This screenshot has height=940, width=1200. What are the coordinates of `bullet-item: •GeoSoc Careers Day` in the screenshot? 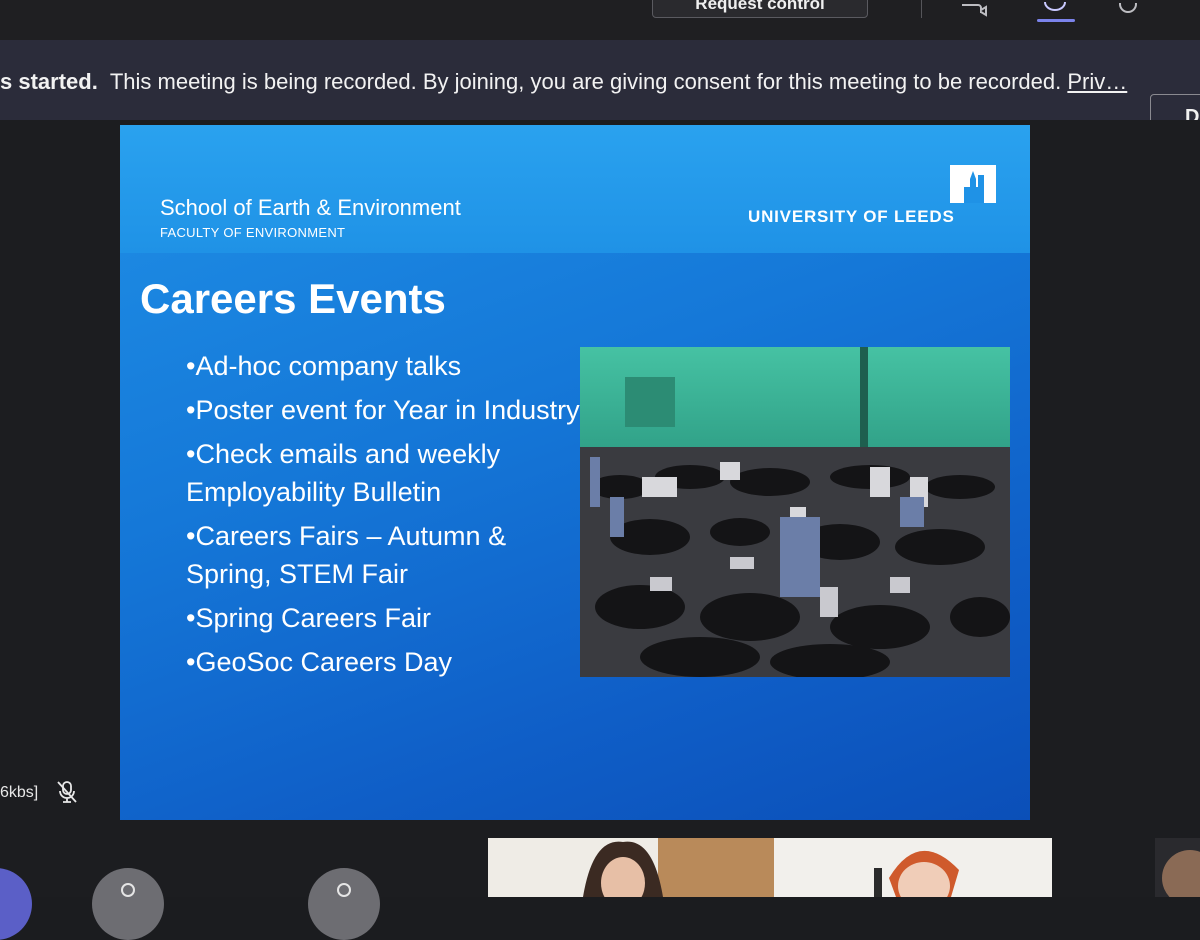 It's located at (319, 662).